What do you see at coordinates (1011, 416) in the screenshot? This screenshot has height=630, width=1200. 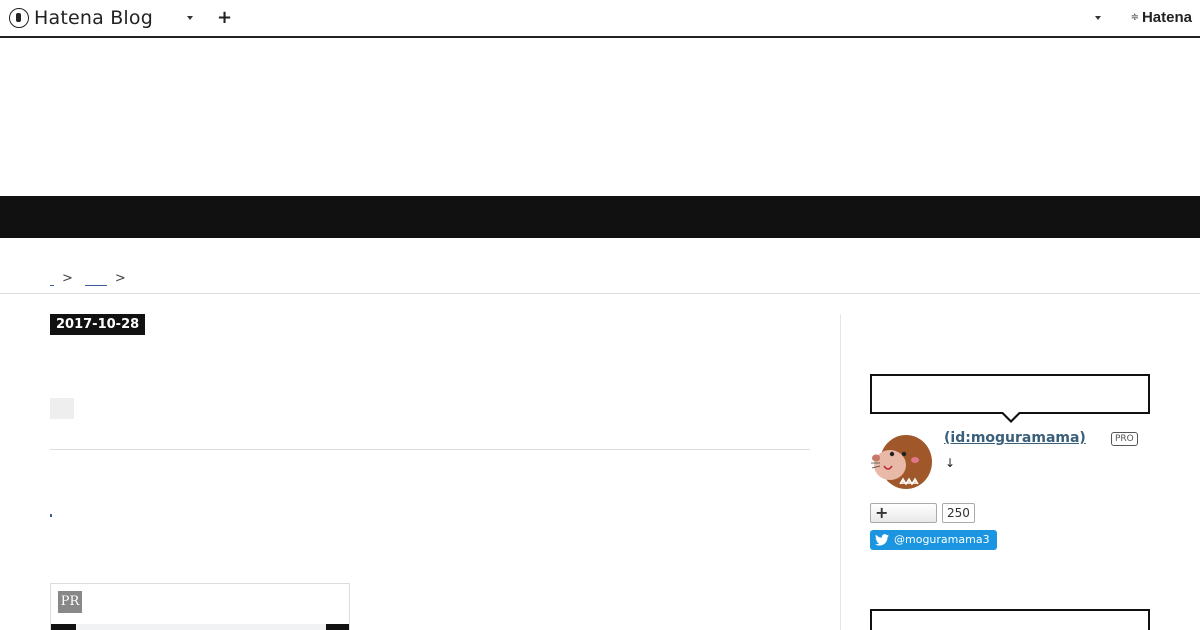 I see `heading-tail-inner` at bounding box center [1011, 416].